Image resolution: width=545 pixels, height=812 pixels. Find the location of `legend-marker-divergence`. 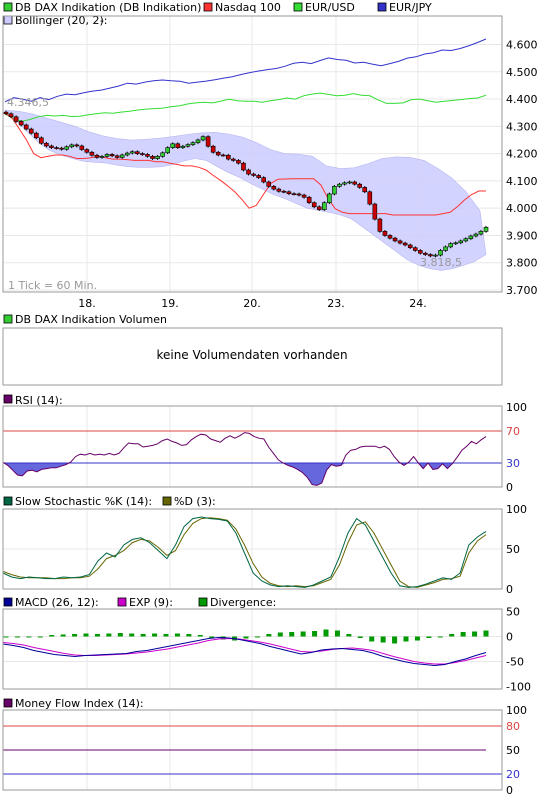

legend-marker-divergence is located at coordinates (203, 602).